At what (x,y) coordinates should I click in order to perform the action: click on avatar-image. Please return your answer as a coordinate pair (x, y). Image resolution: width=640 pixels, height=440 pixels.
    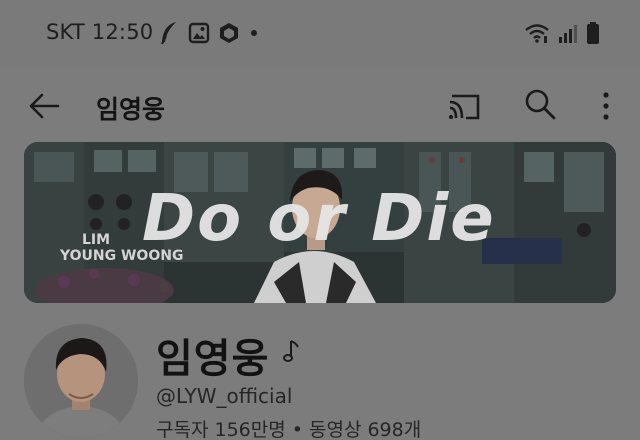
    Looking at the image, I should click on (81, 381).